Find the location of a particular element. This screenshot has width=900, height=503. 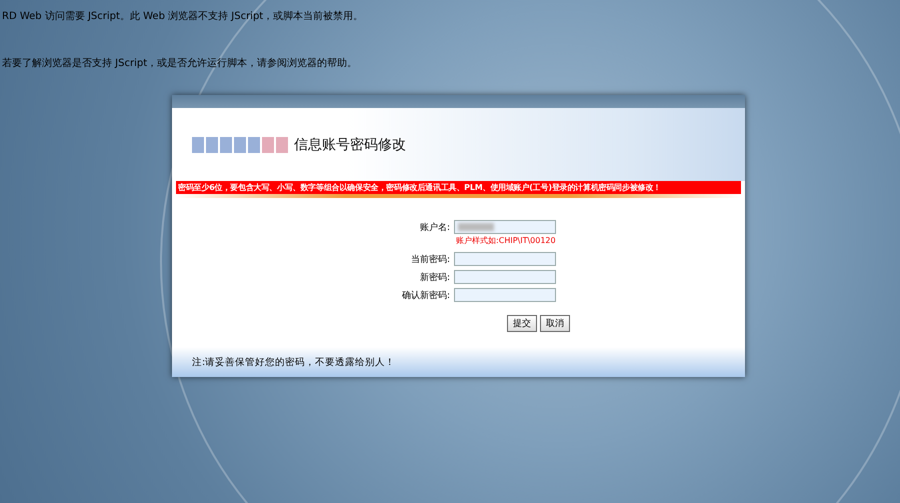

format-hint: 账户样式如:CHIP\IT\00120 is located at coordinates (506, 240).